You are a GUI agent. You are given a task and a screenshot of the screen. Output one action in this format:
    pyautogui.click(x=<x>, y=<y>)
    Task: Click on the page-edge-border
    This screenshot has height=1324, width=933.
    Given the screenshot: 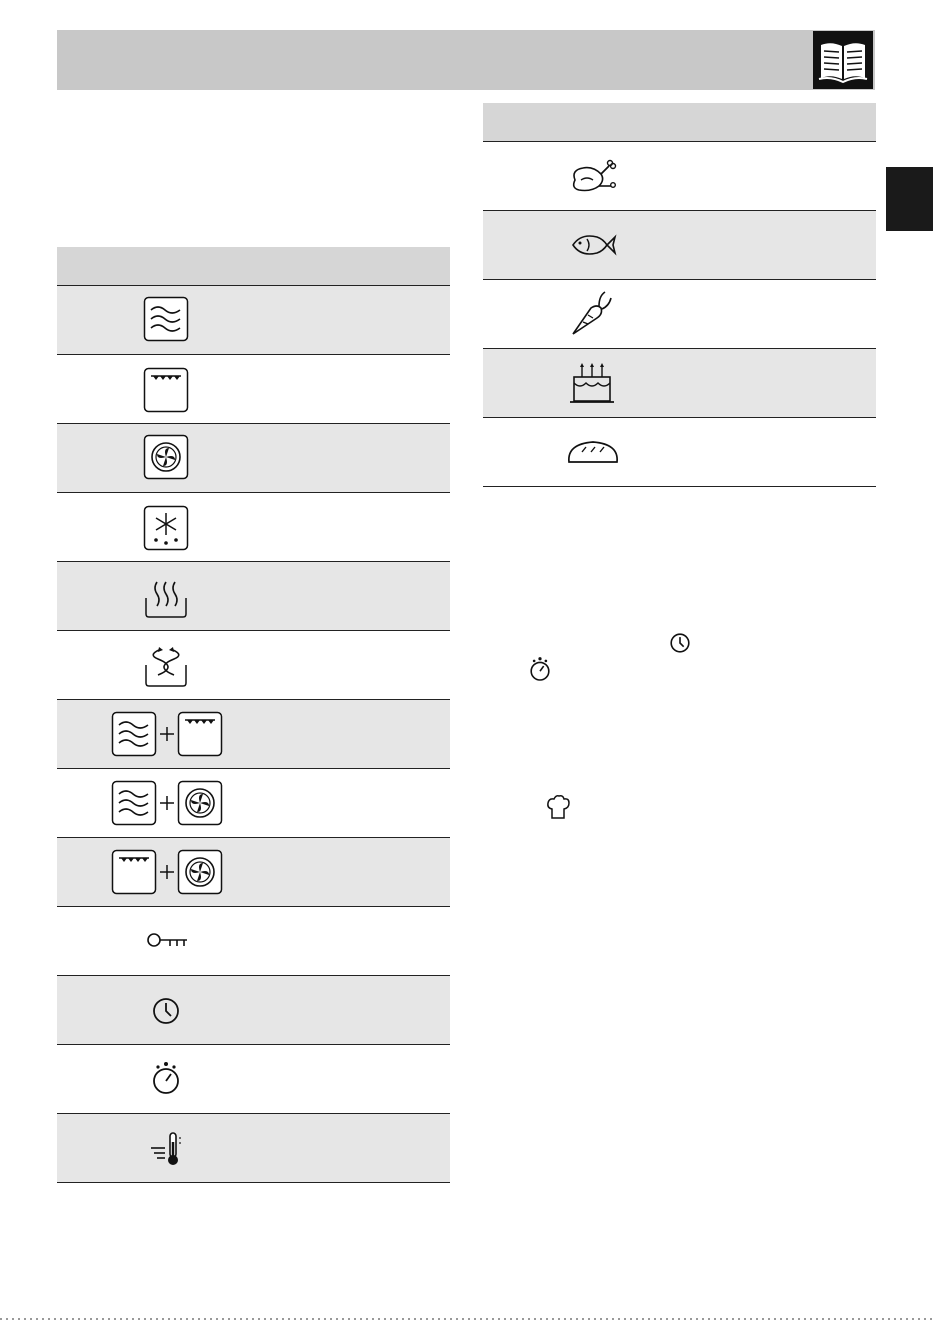 What is the action you would take?
    pyautogui.click(x=466, y=1319)
    